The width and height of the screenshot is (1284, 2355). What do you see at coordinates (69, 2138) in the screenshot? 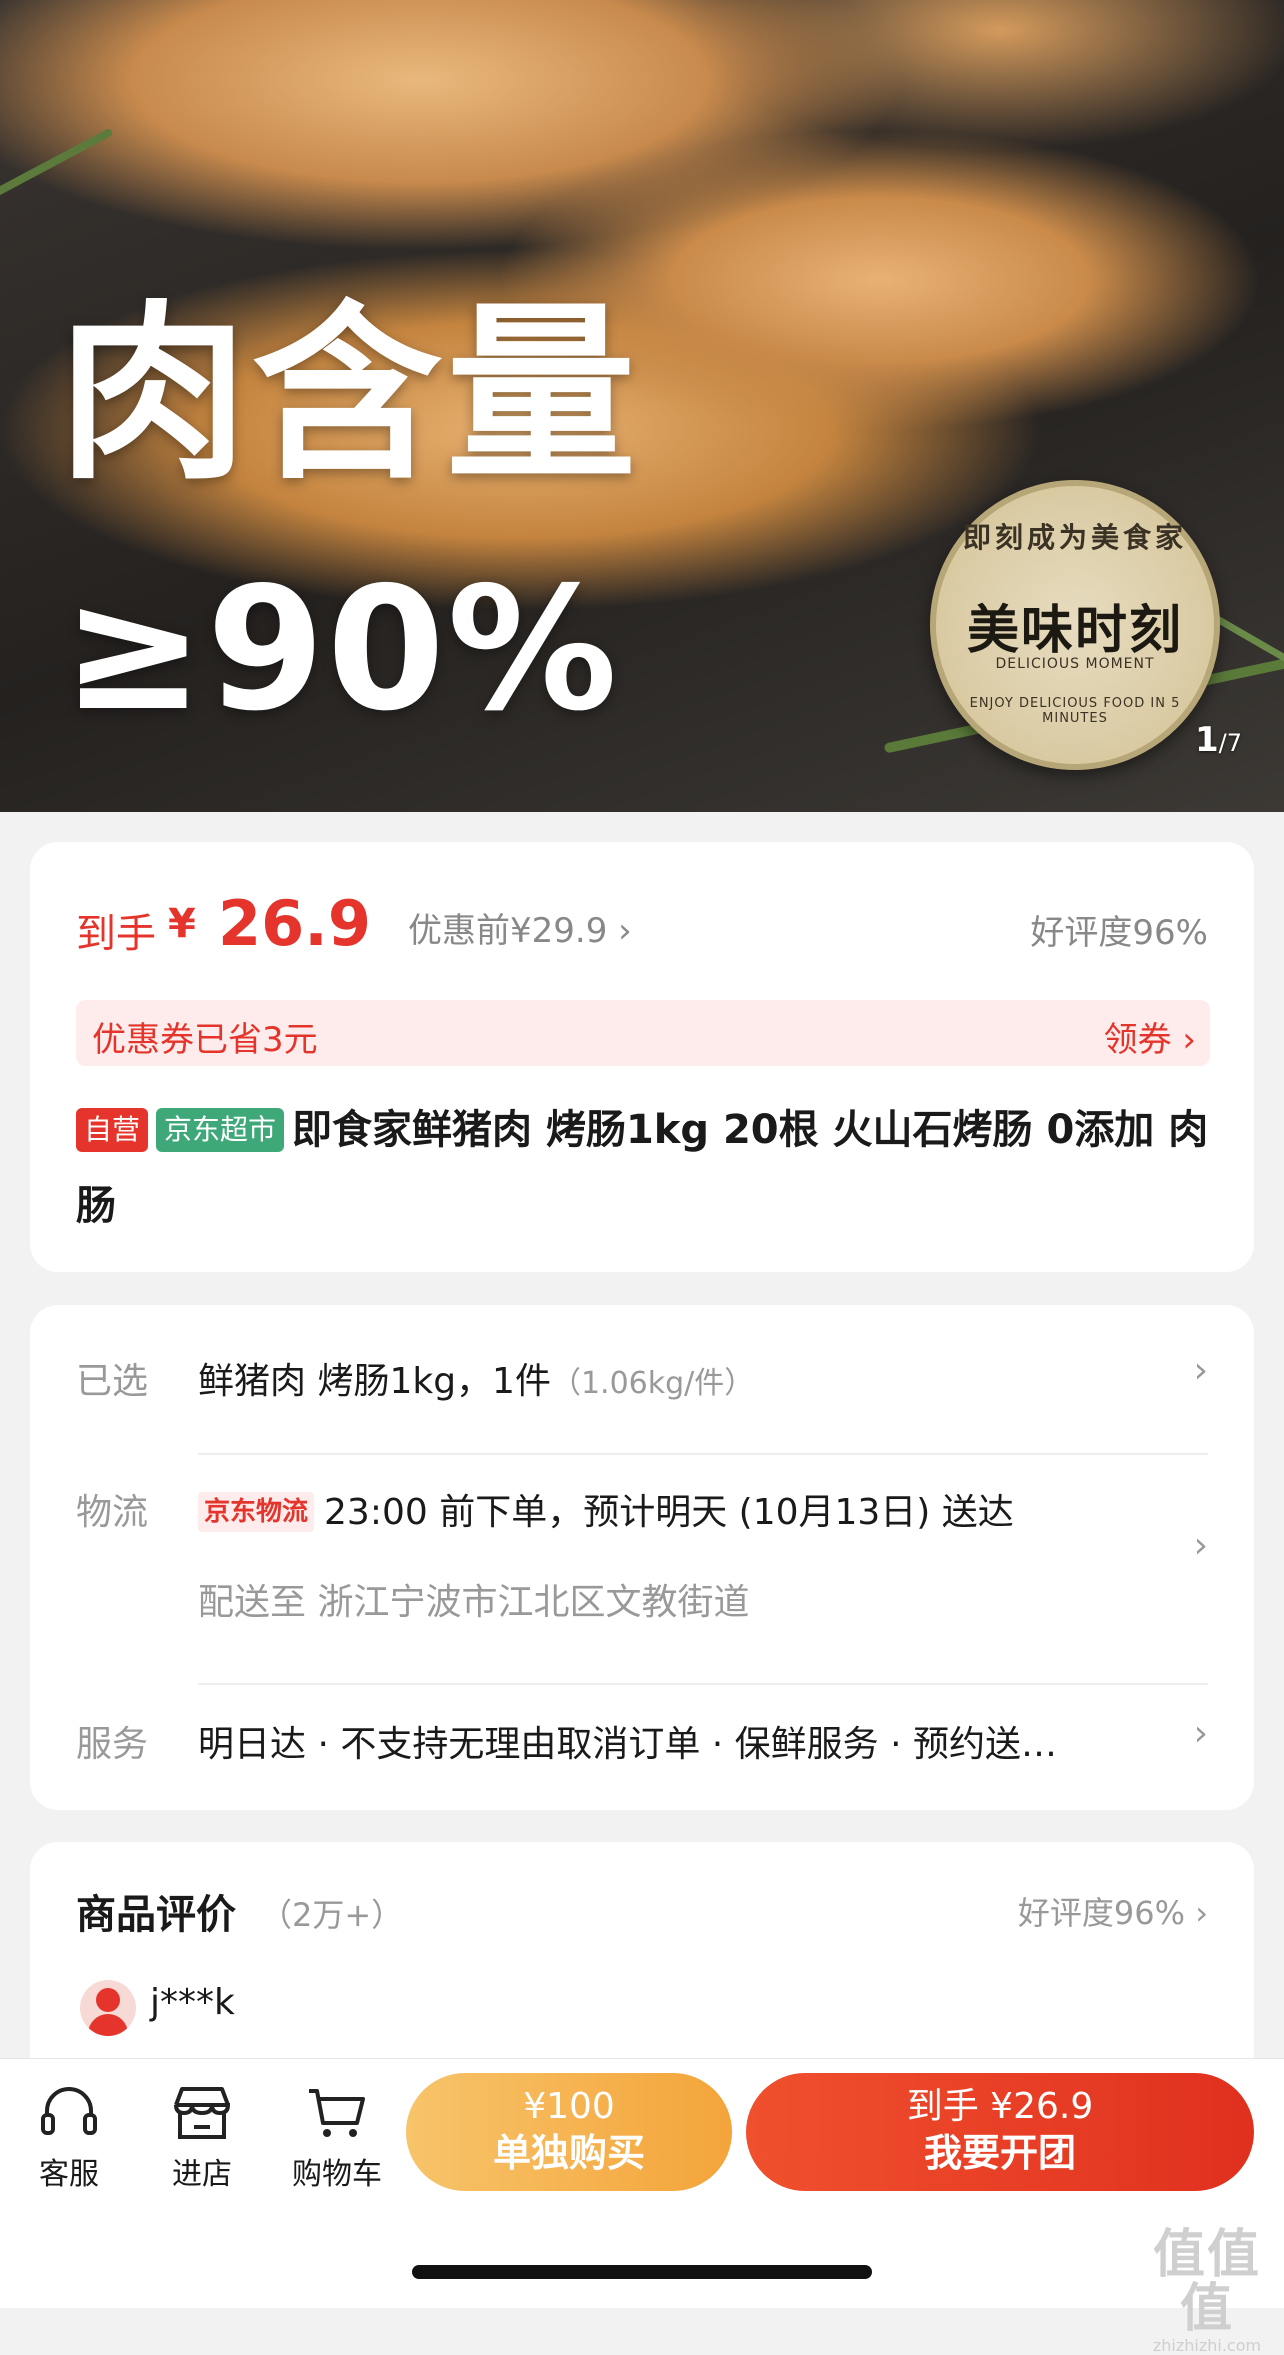
I see `customer-service-button: 客服` at bounding box center [69, 2138].